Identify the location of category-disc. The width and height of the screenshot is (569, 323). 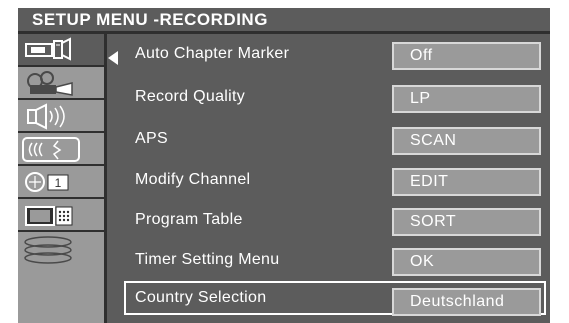
(61, 277).